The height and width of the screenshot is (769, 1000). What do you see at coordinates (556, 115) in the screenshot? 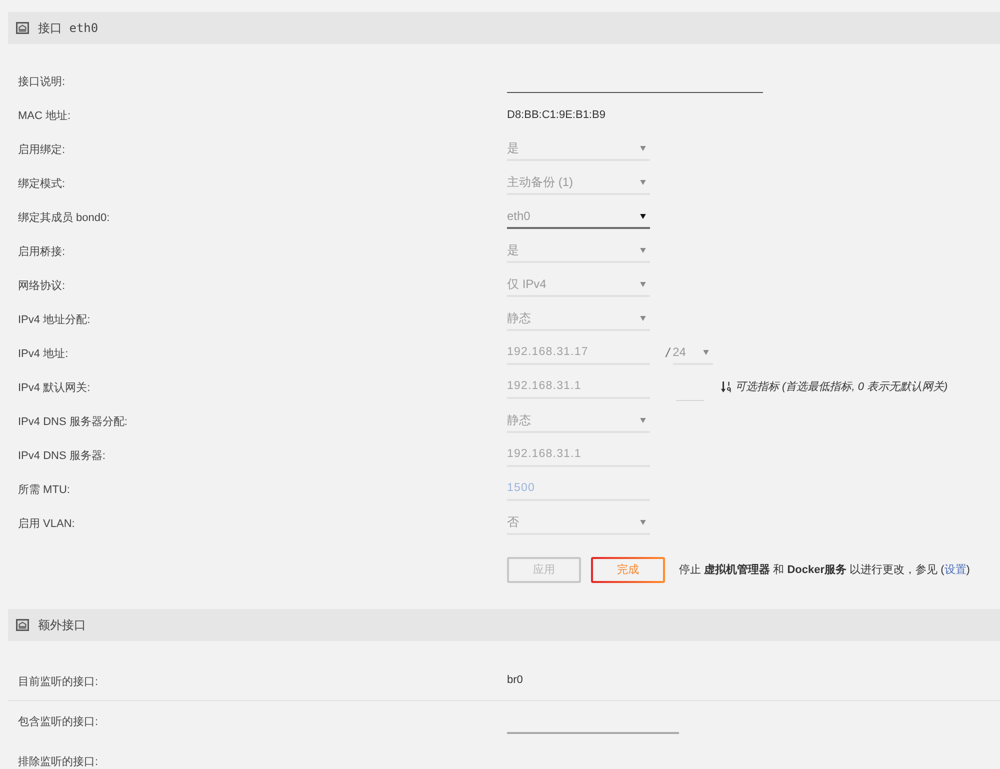
I see `value-text: D8:BB:C1:9E:B1:B9` at bounding box center [556, 115].